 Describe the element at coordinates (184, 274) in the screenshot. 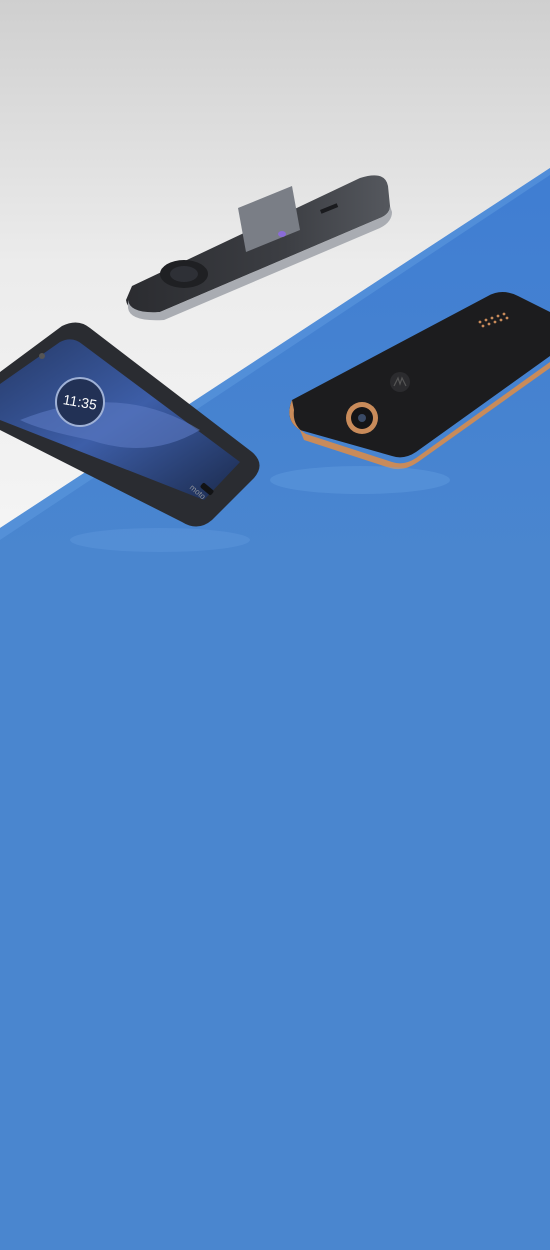

I see `projector-lens-icon` at that location.